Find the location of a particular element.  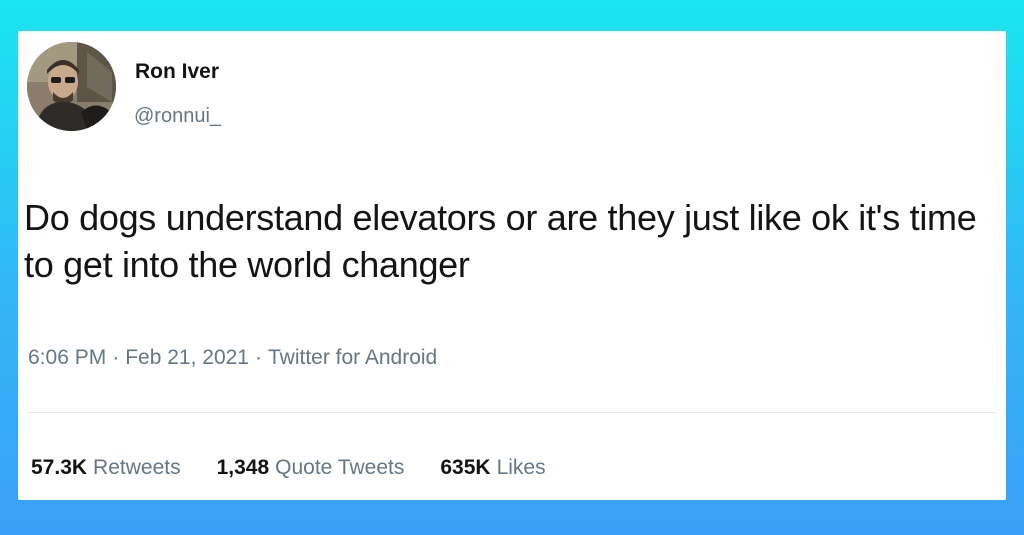

quote-tweets-count: 1,348 is located at coordinates (243, 467).